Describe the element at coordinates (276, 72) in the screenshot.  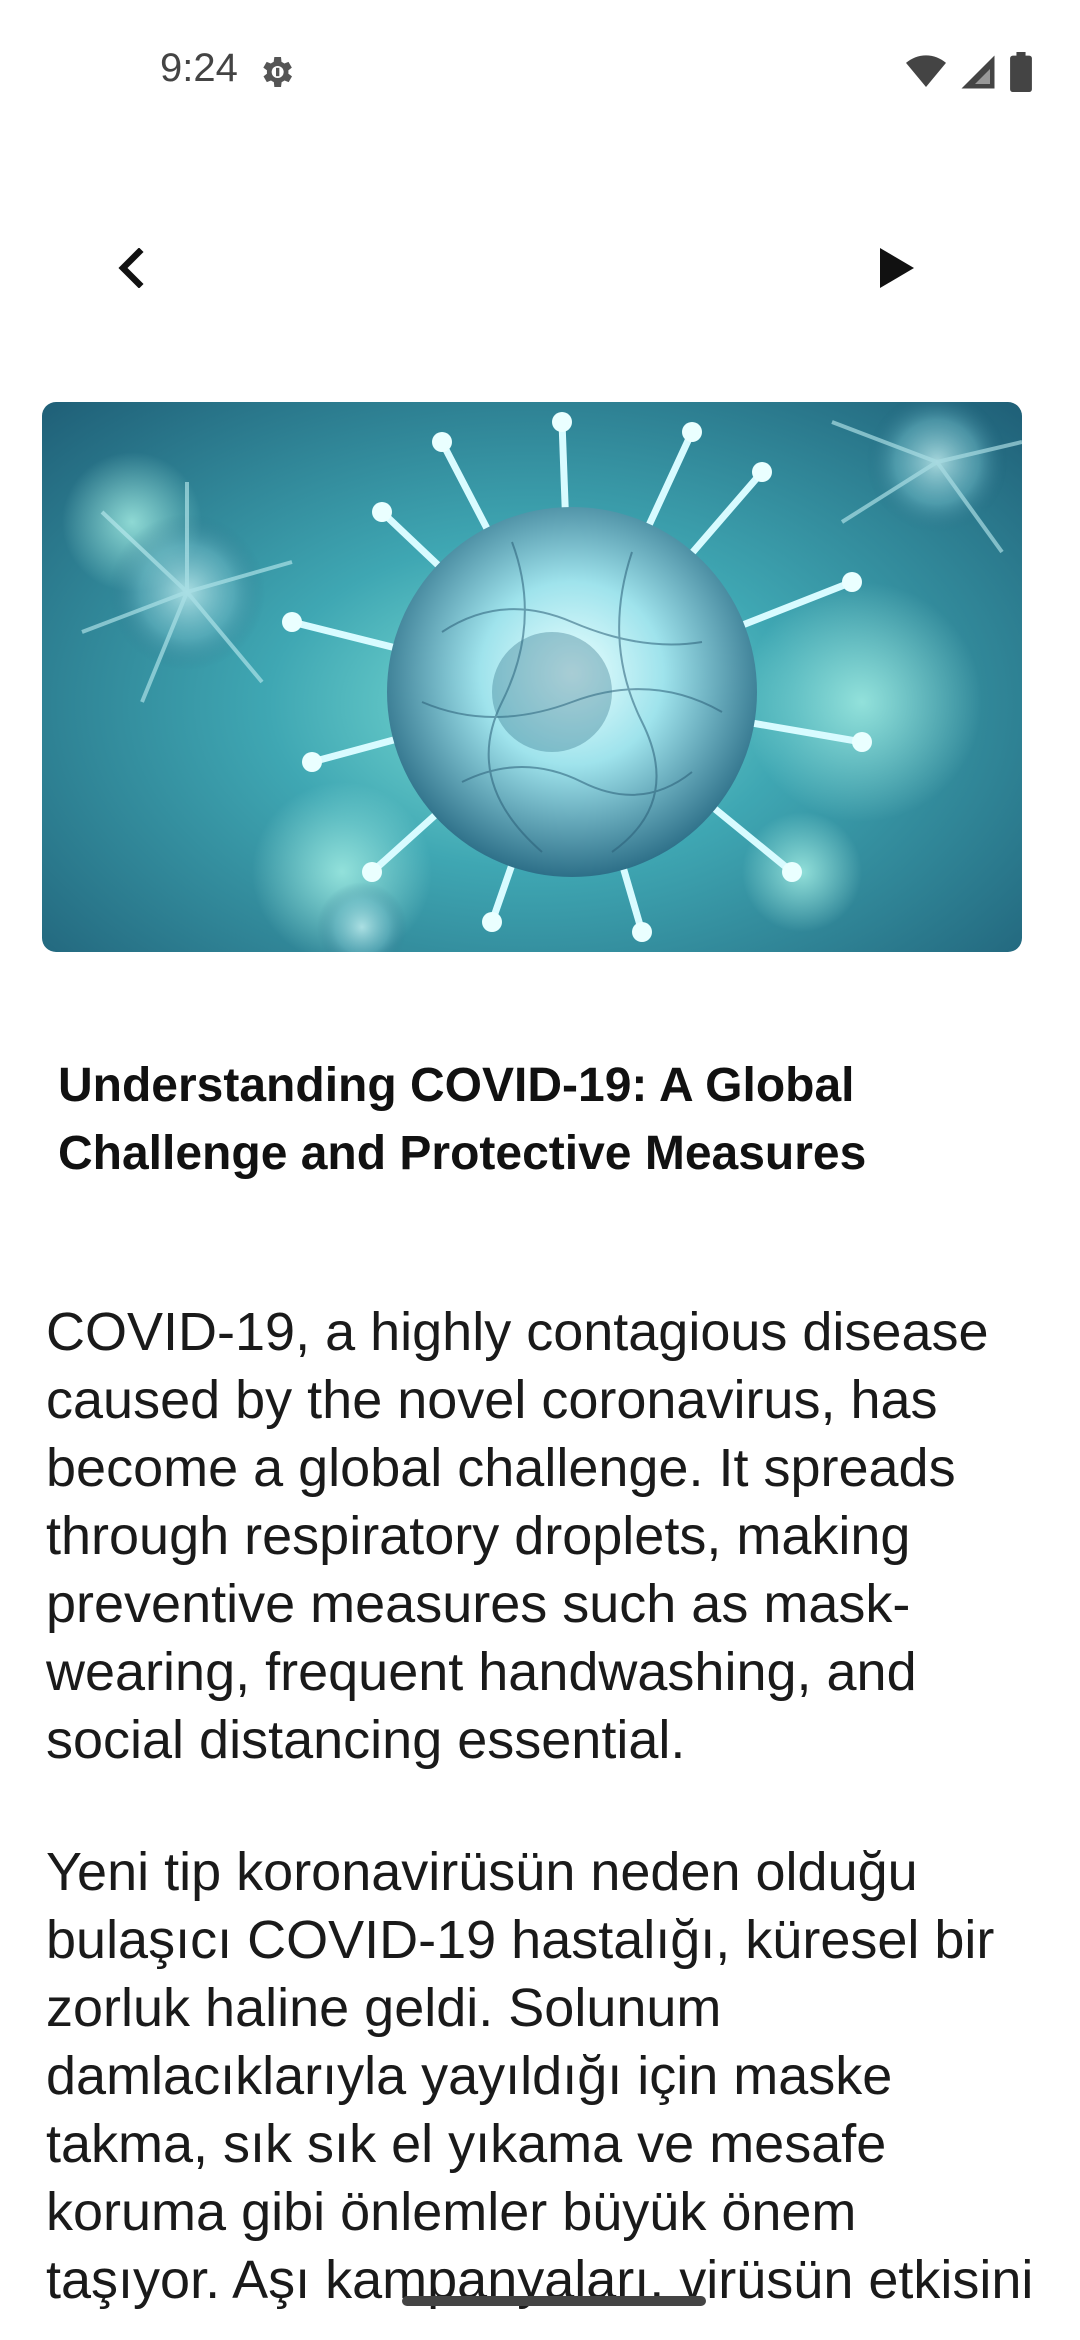
I see `settings-gear-icon` at that location.